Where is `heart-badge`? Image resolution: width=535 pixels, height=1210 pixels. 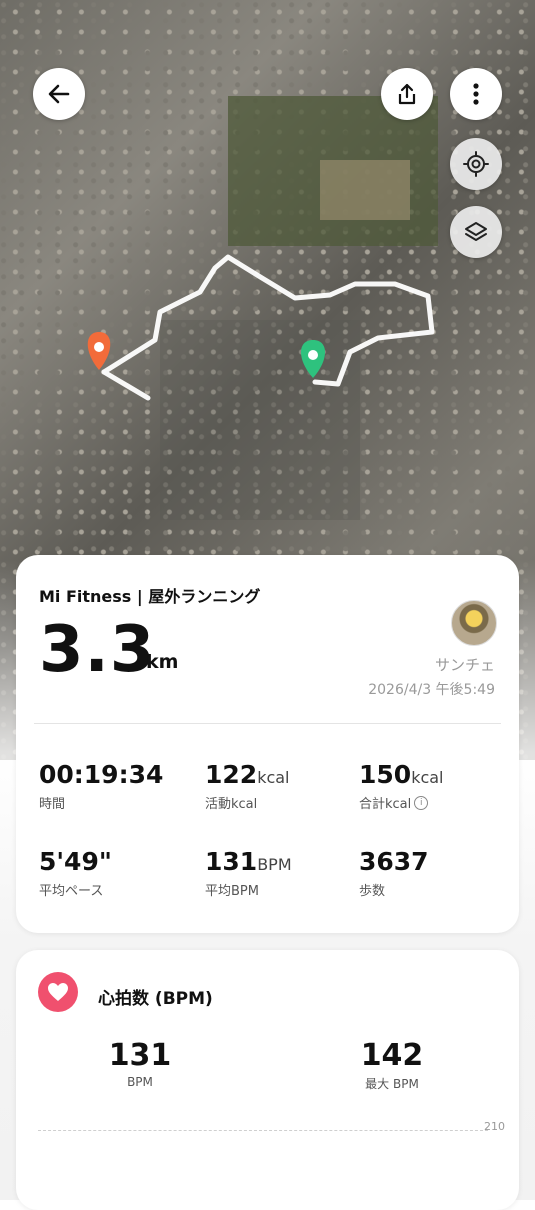 heart-badge is located at coordinates (58, 992).